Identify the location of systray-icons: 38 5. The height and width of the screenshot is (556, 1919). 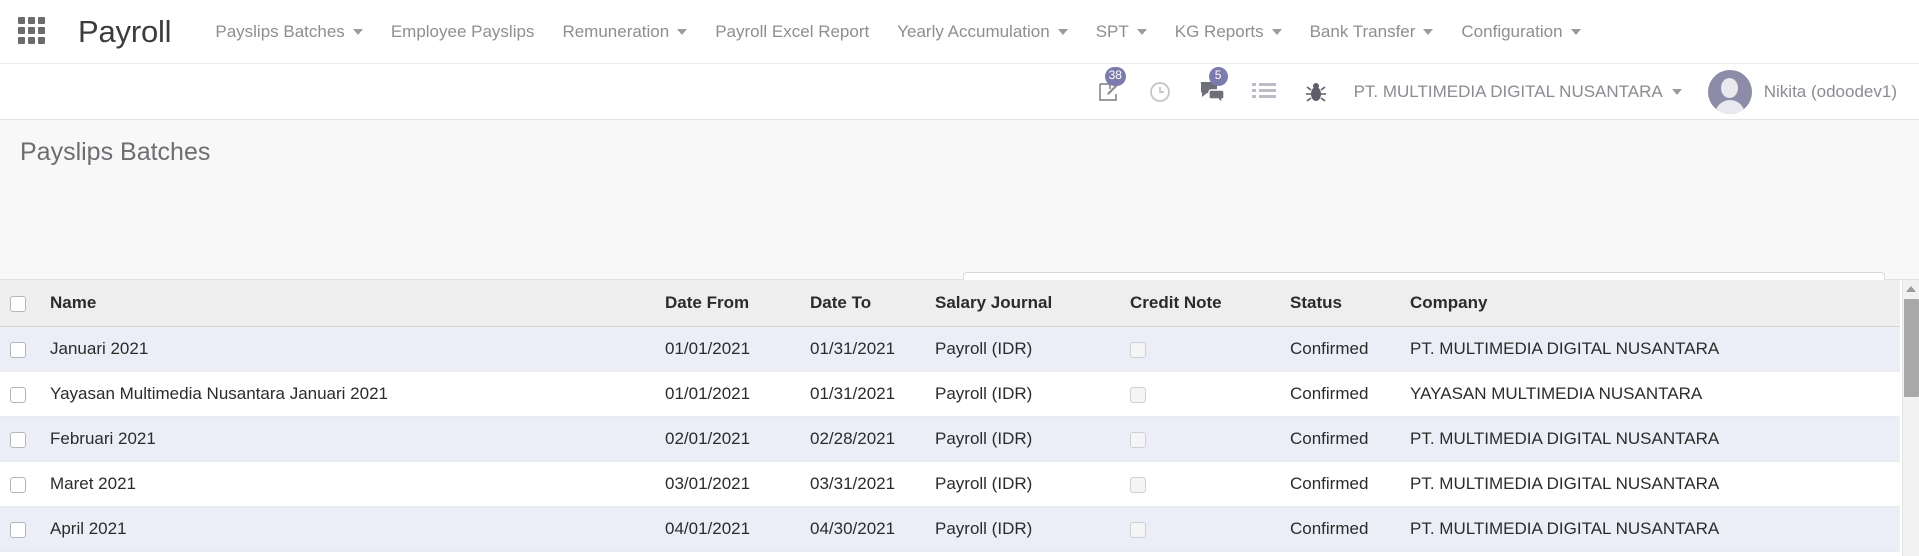
(1212, 87).